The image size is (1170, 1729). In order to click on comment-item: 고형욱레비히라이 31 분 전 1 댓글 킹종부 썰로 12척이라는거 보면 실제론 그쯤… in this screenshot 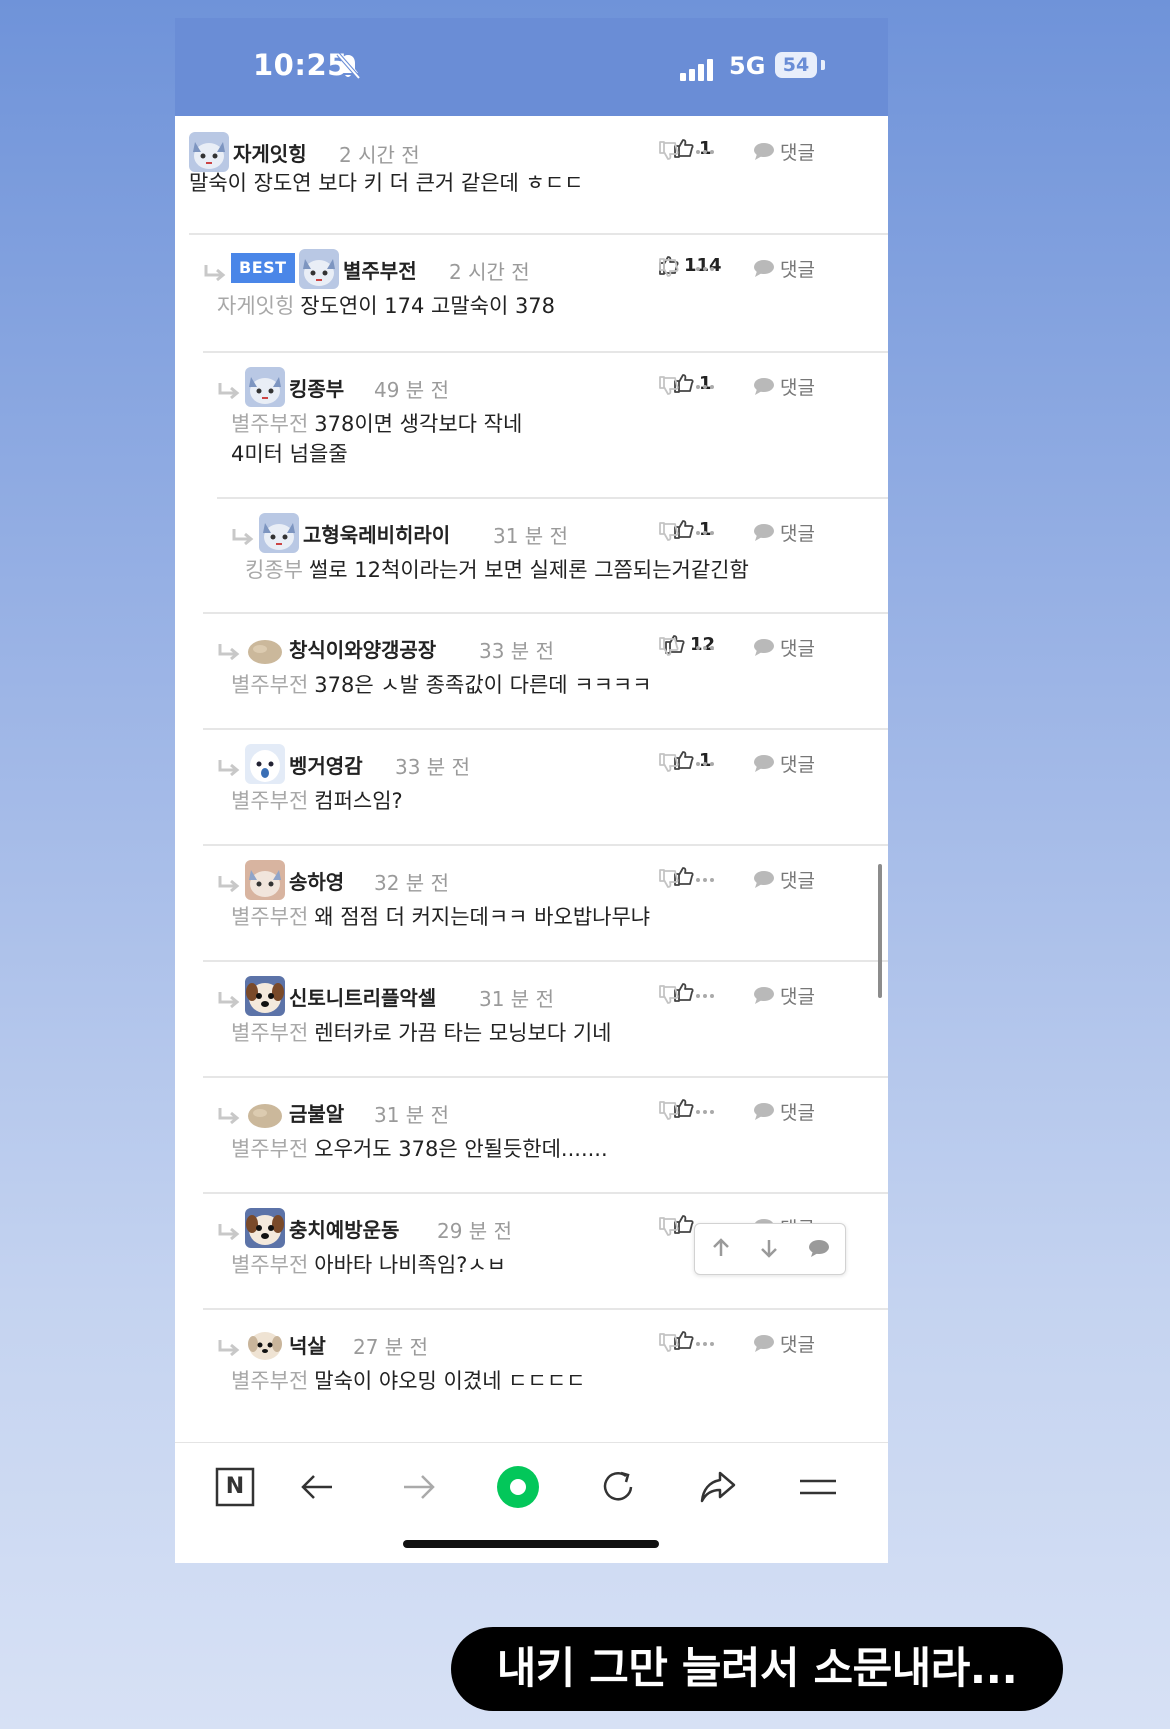, I will do `click(531, 554)`.